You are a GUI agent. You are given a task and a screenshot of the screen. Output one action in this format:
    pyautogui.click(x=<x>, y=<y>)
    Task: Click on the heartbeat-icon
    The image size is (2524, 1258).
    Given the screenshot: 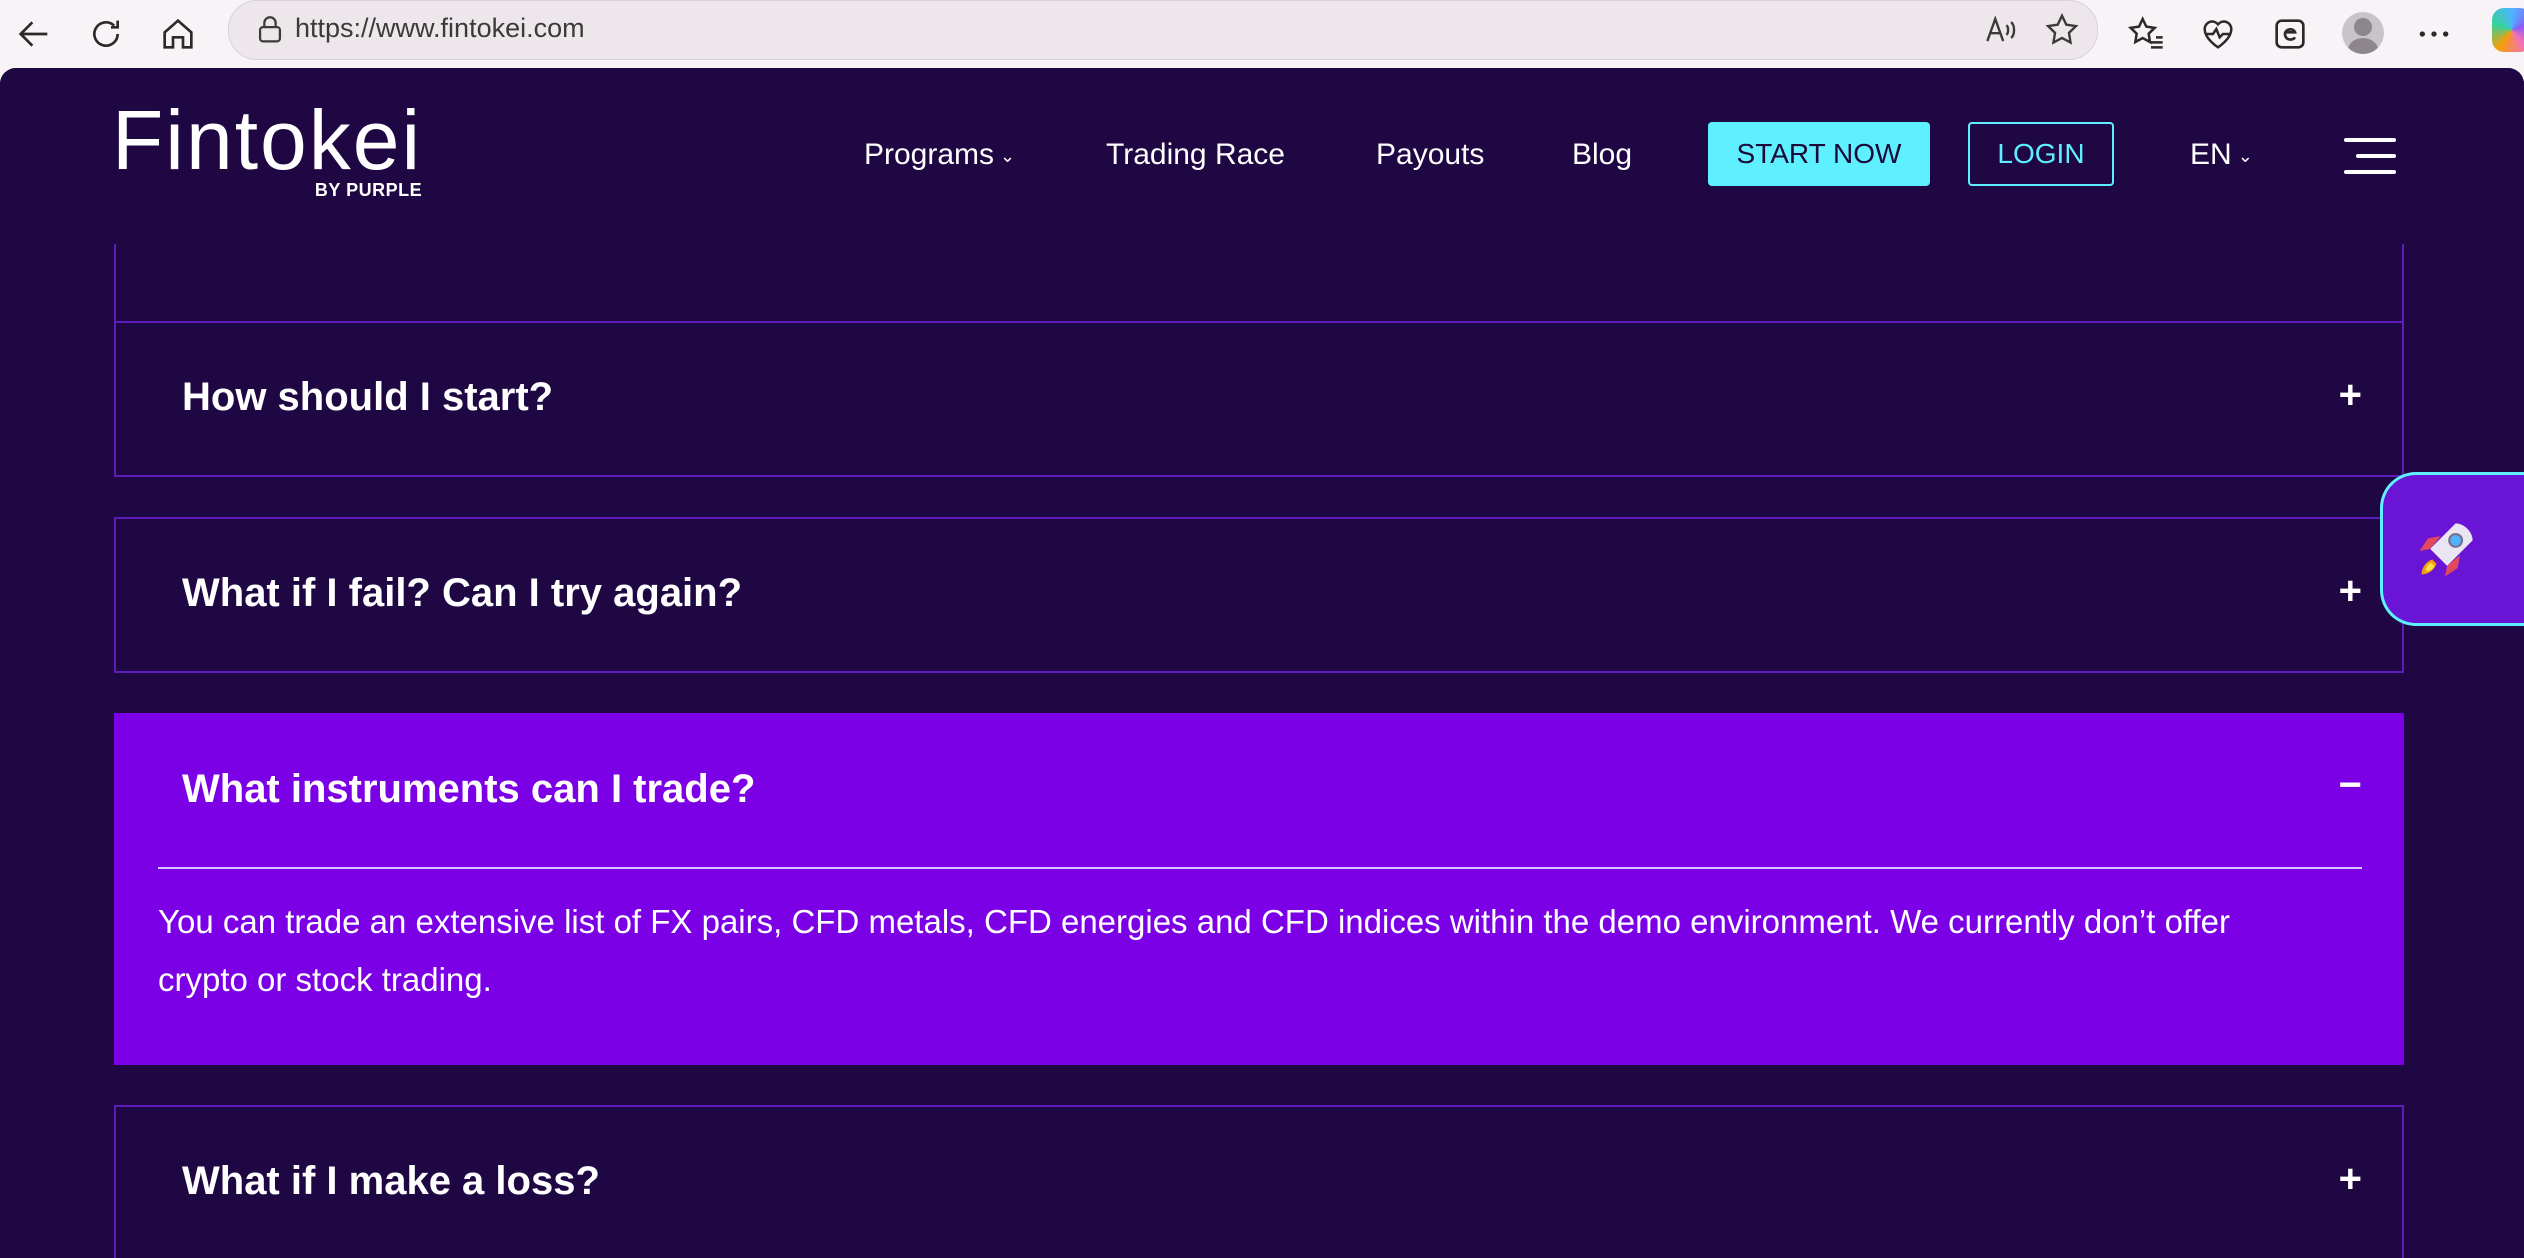 What is the action you would take?
    pyautogui.click(x=2218, y=34)
    